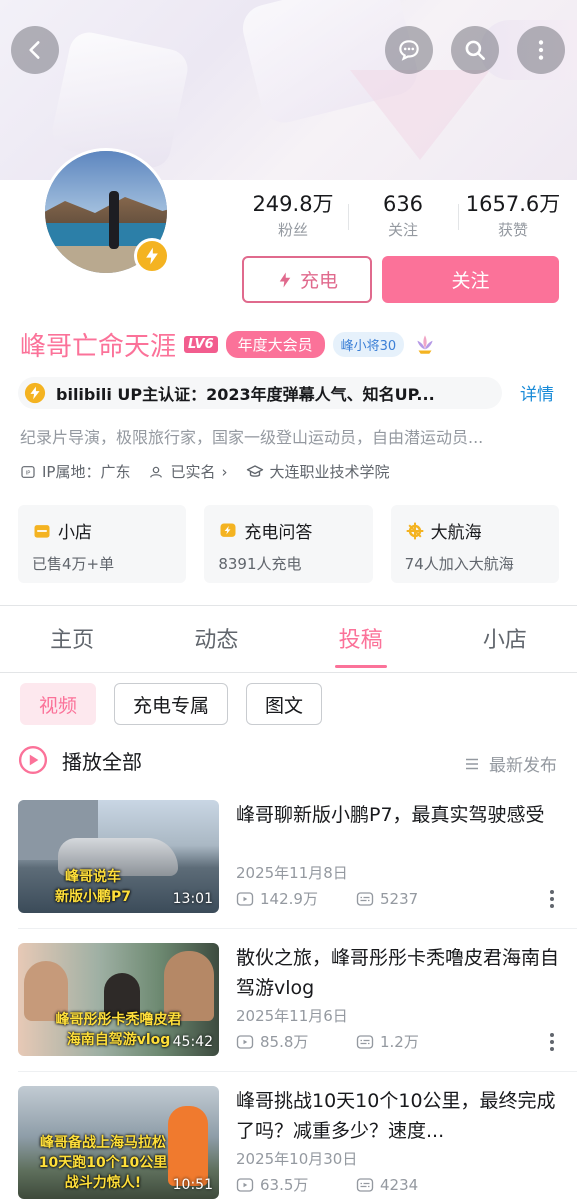 This screenshot has height=1200, width=577. I want to click on thumbnail-caption: 峰哥备战上海马拉松 10天跑10个10公里 战斗力惊人!, so click(103, 1163).